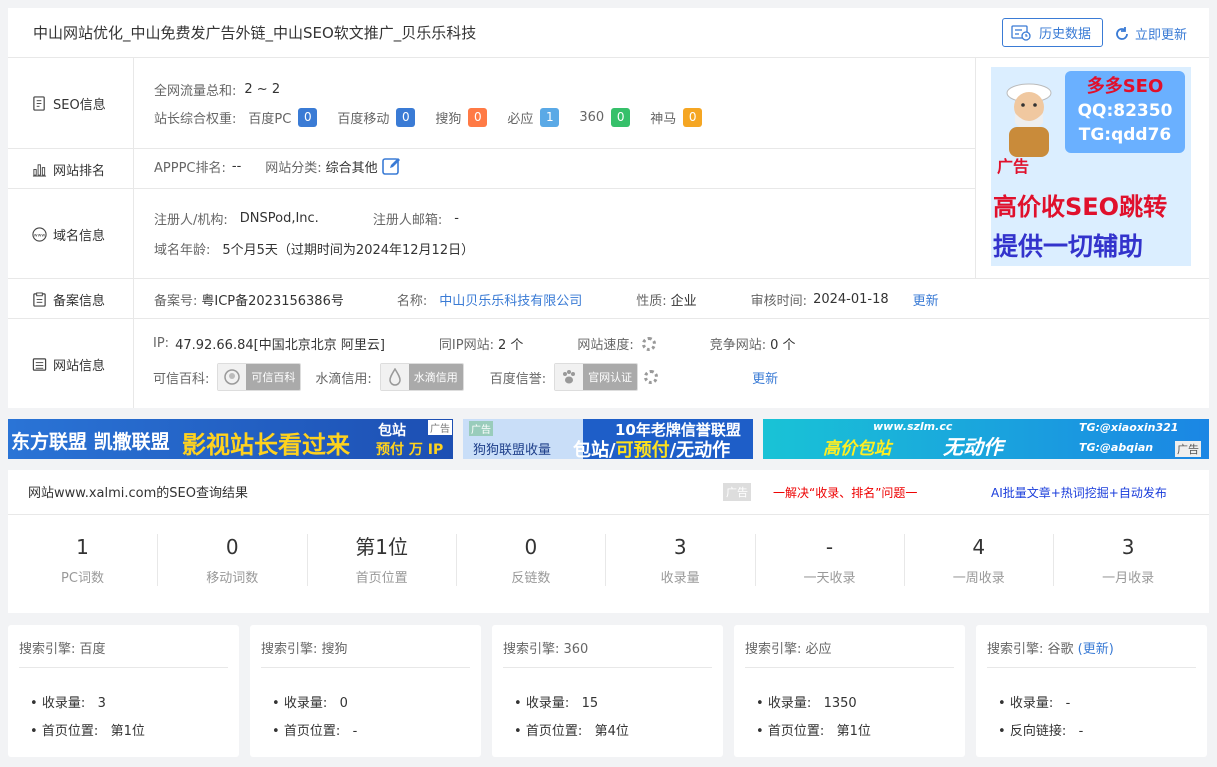  I want to click on competitor-label: 竞争网站:, so click(738, 345).